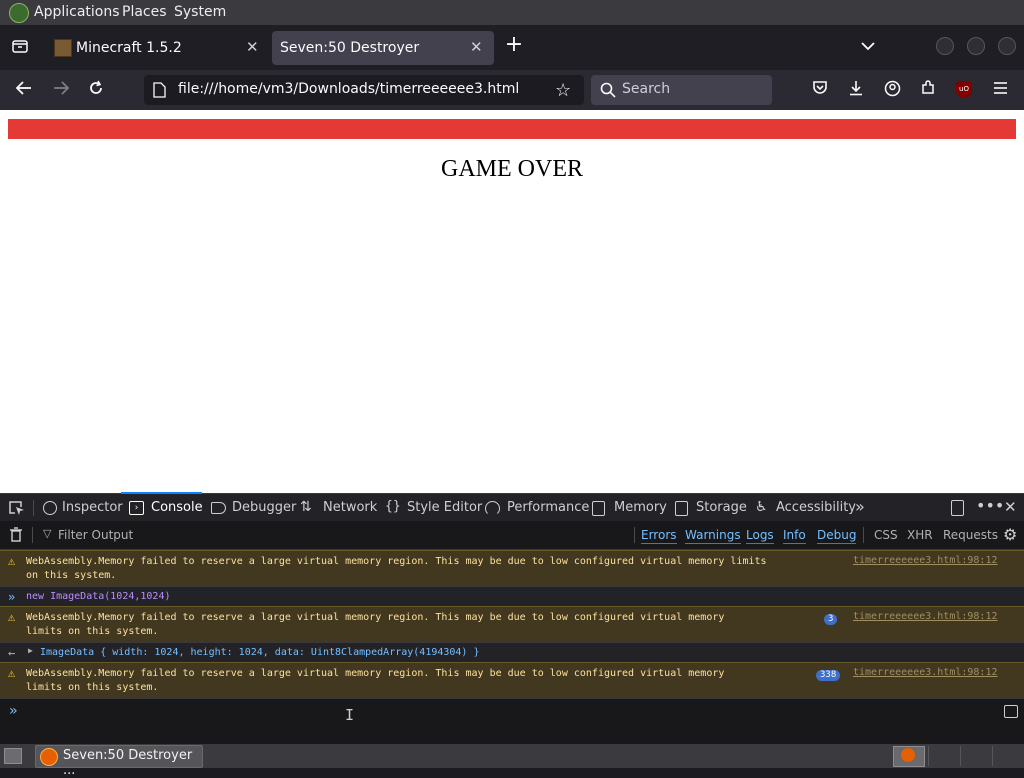  I want to click on hamburger-menu-icon, so click(1000, 90).